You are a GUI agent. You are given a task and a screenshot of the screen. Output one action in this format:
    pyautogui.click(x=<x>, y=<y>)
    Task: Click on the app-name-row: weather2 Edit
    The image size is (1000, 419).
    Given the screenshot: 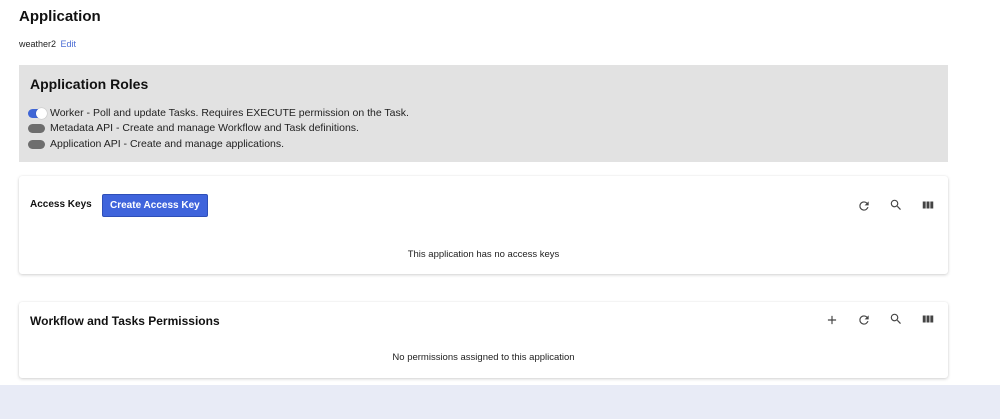 What is the action you would take?
    pyautogui.click(x=47, y=44)
    